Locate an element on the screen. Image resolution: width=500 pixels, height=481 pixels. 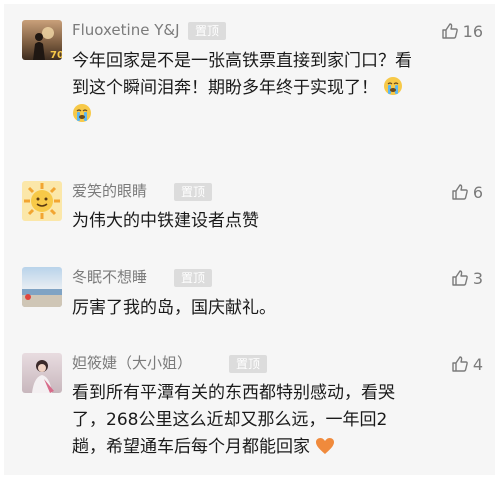
comment-text-line: 了，268公里这么近却又那么远，一年回2 is located at coordinates (230, 420).